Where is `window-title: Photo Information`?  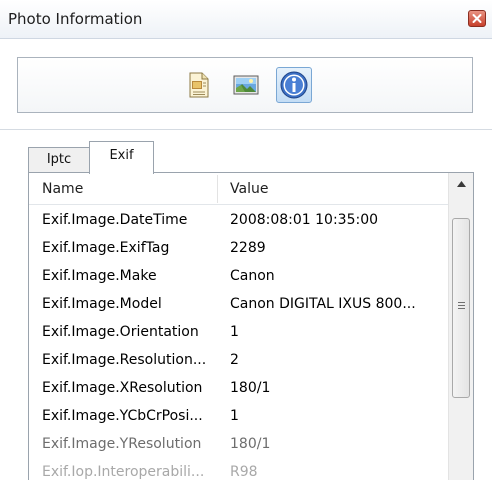
window-title: Photo Information is located at coordinates (75, 19).